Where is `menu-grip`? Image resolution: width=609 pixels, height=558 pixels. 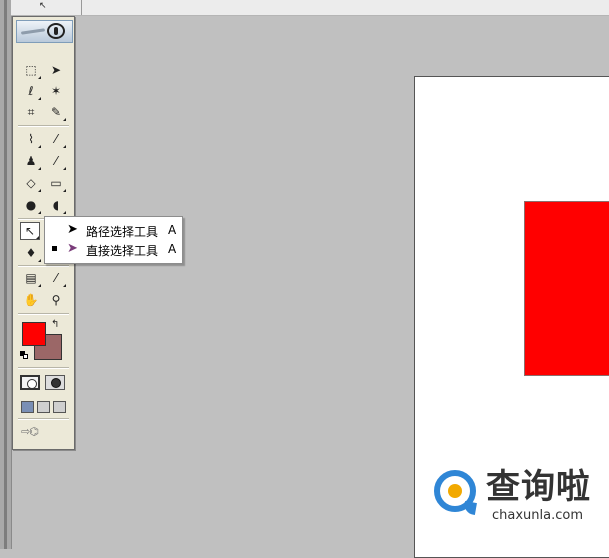
menu-grip is located at coordinates (81, 7).